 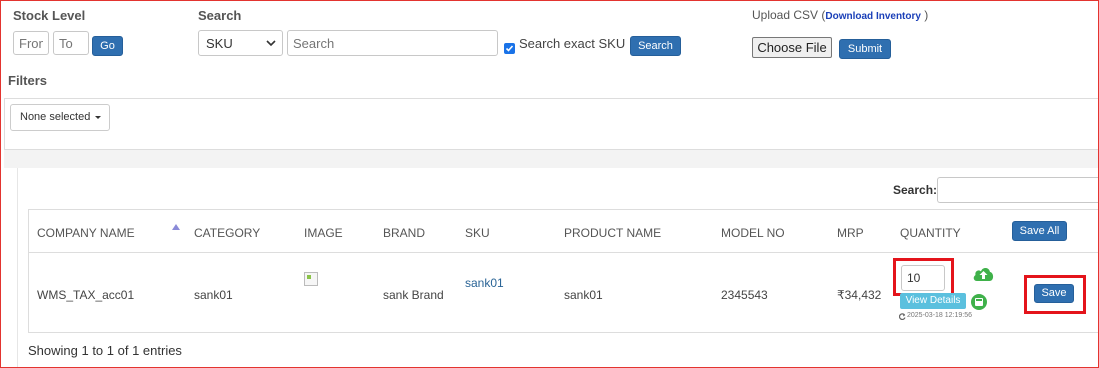 I want to click on cell-model-no: 2345543, so click(x=744, y=295).